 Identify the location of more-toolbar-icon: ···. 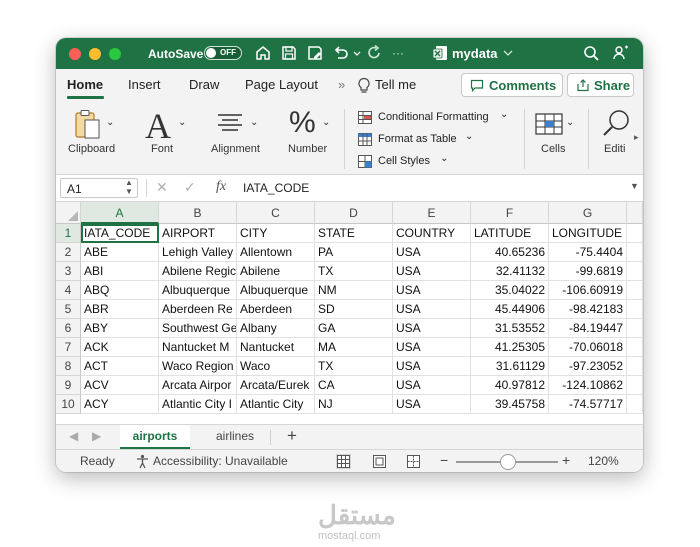
(398, 53).